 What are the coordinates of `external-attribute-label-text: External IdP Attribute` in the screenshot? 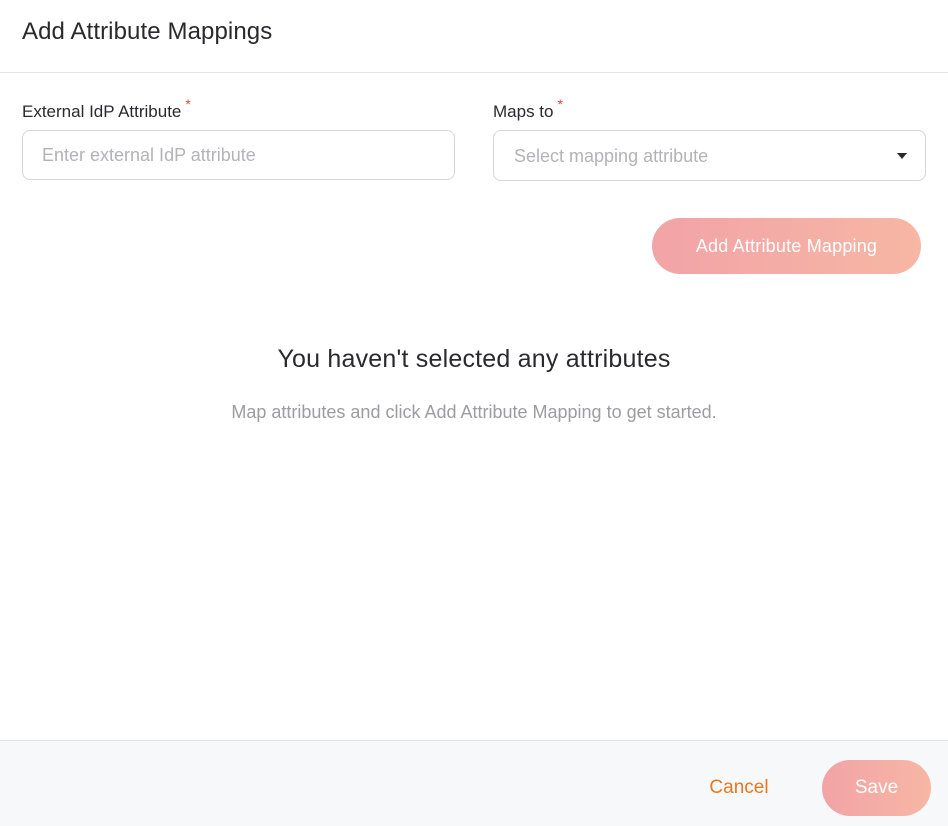 It's located at (102, 111).